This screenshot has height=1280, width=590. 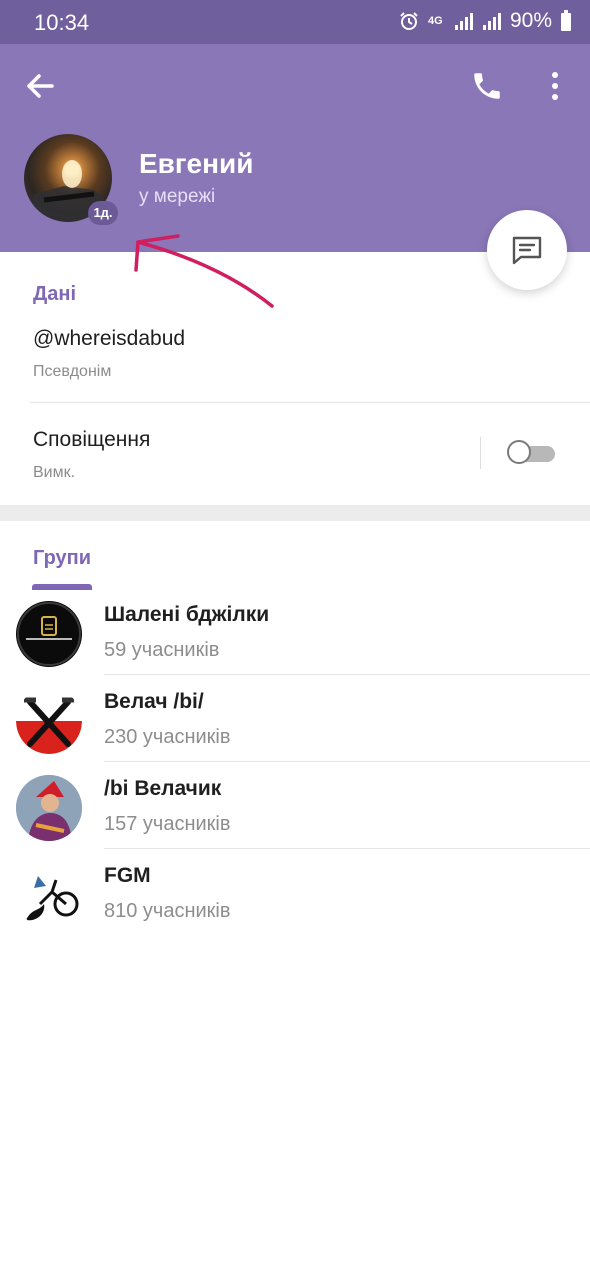 I want to click on contact-name: Евгений, so click(x=196, y=163).